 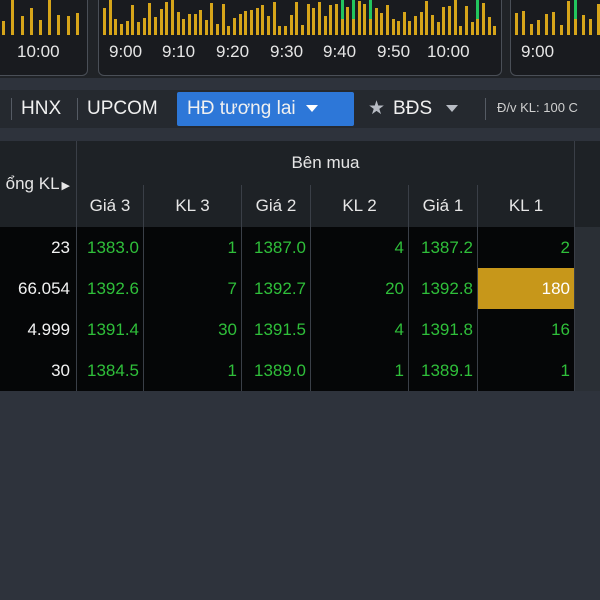 I want to click on bid-price-cell: 1391.5, so click(x=275, y=329).